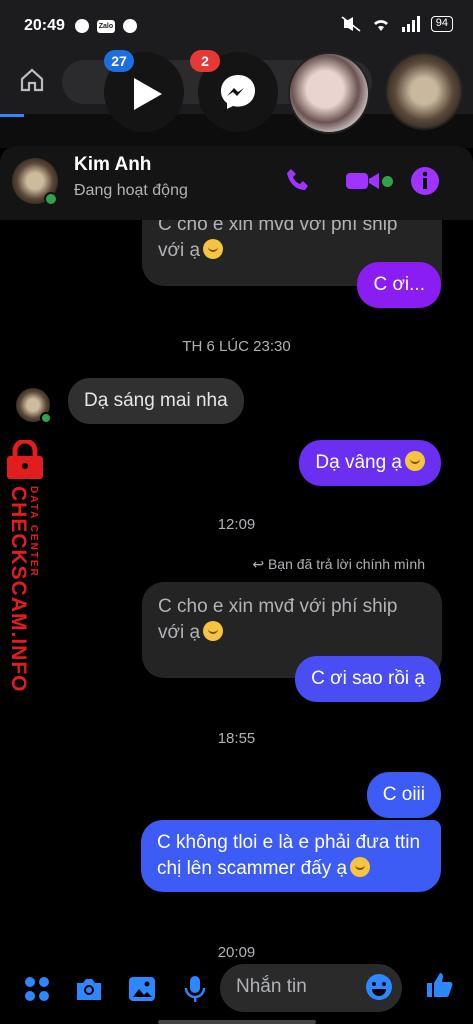 This screenshot has height=1024, width=473. I want to click on messenger-notification-icon, so click(129, 26).